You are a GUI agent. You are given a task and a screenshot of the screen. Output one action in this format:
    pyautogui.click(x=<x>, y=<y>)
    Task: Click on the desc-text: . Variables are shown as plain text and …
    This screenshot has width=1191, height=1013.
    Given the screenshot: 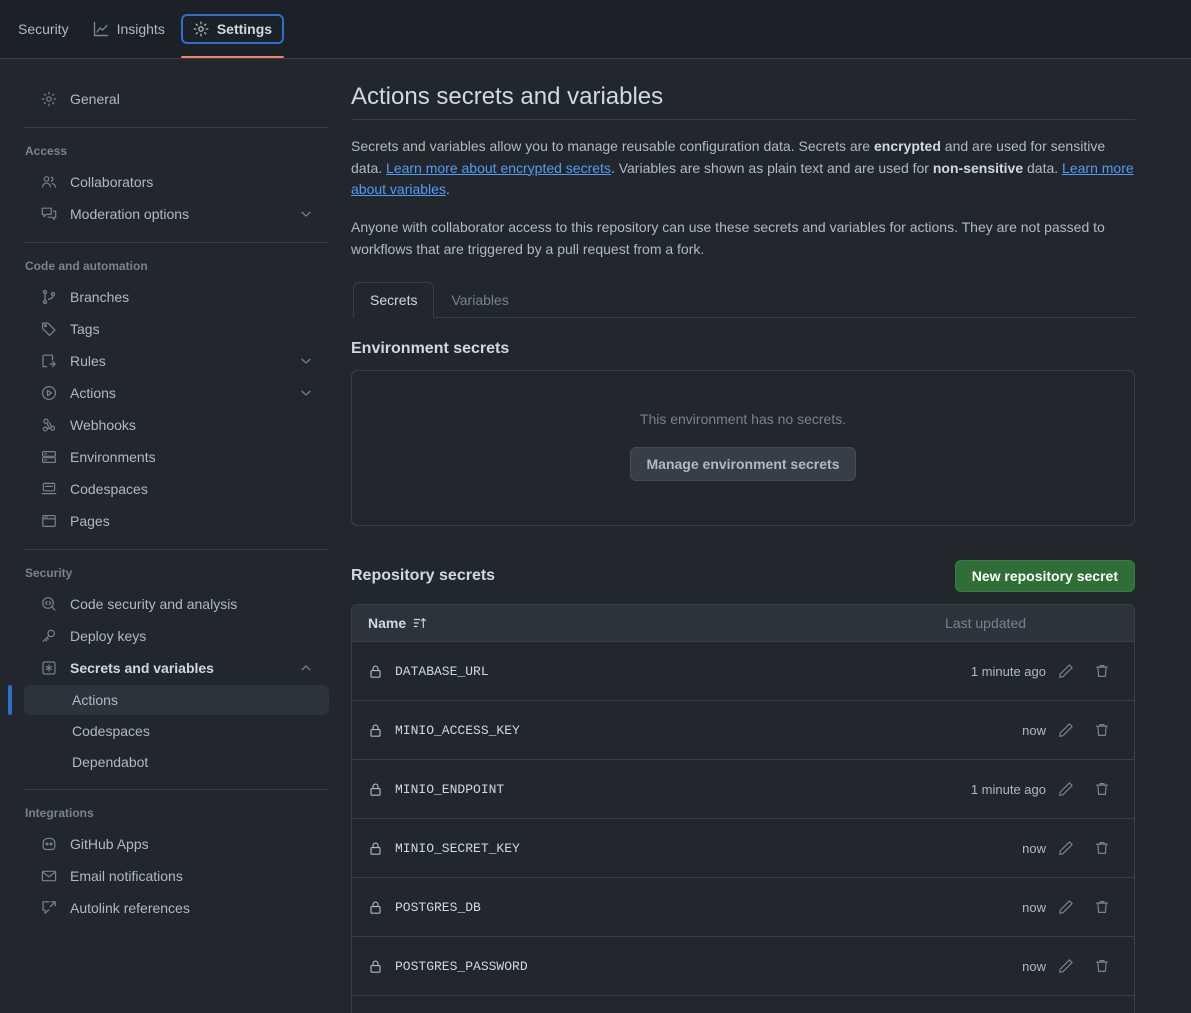 What is the action you would take?
    pyautogui.click(x=771, y=167)
    